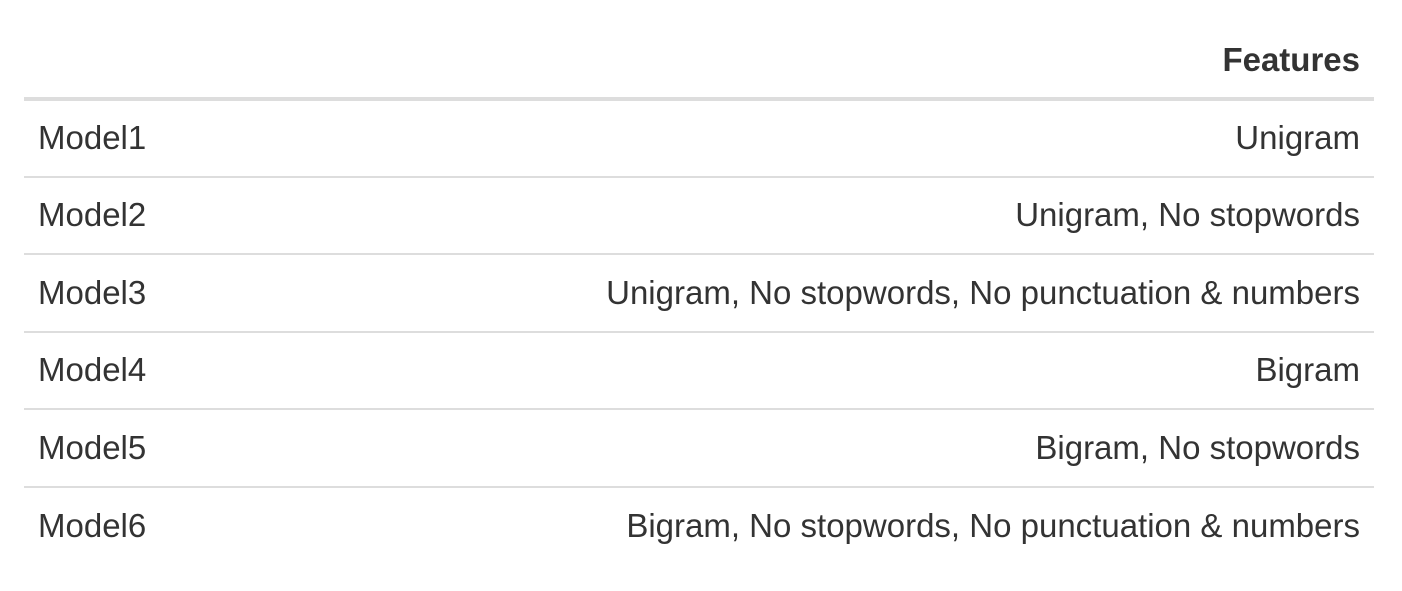 The width and height of the screenshot is (1402, 591). I want to click on model-name: Model3, so click(124, 292).